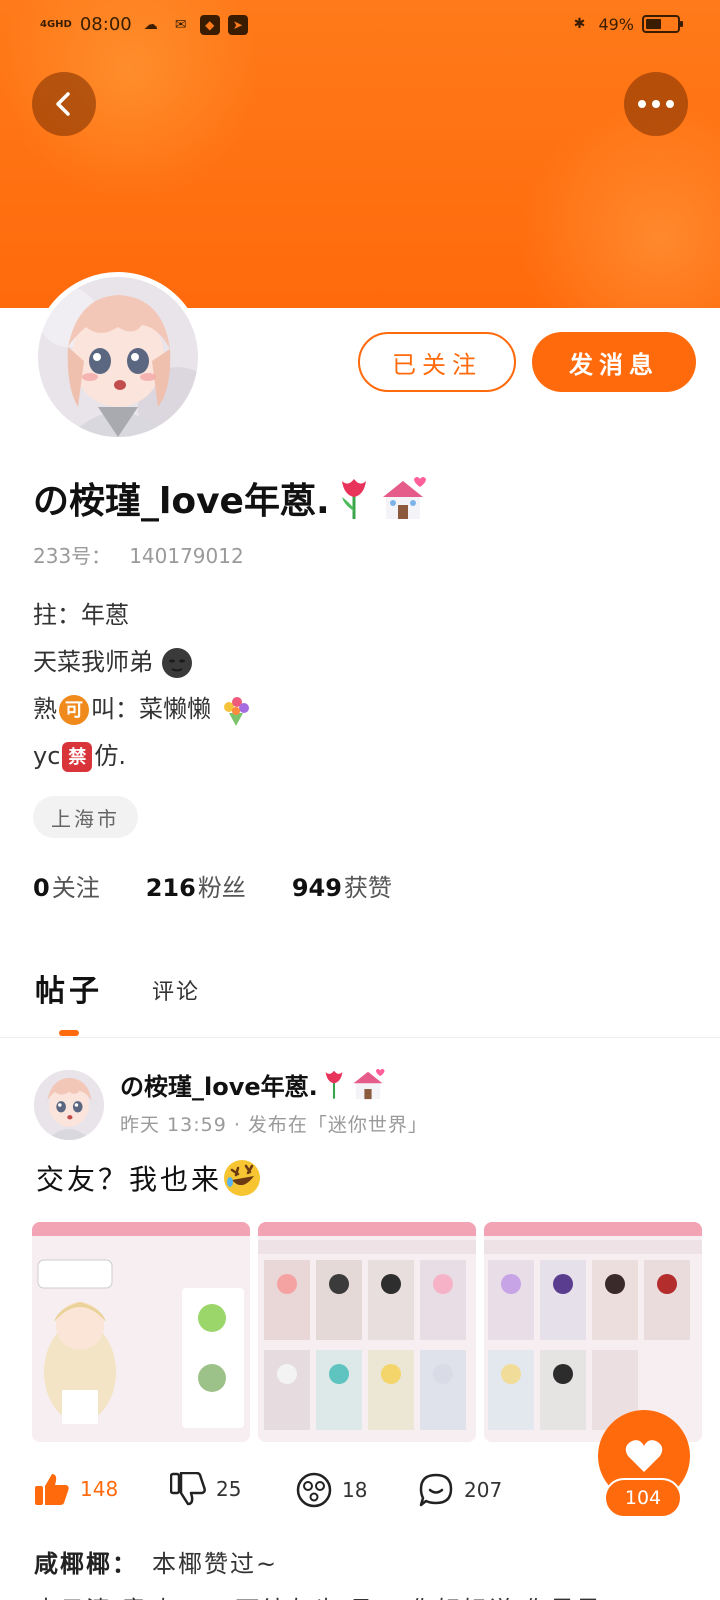  I want to click on more-dots-icon, so click(656, 104).